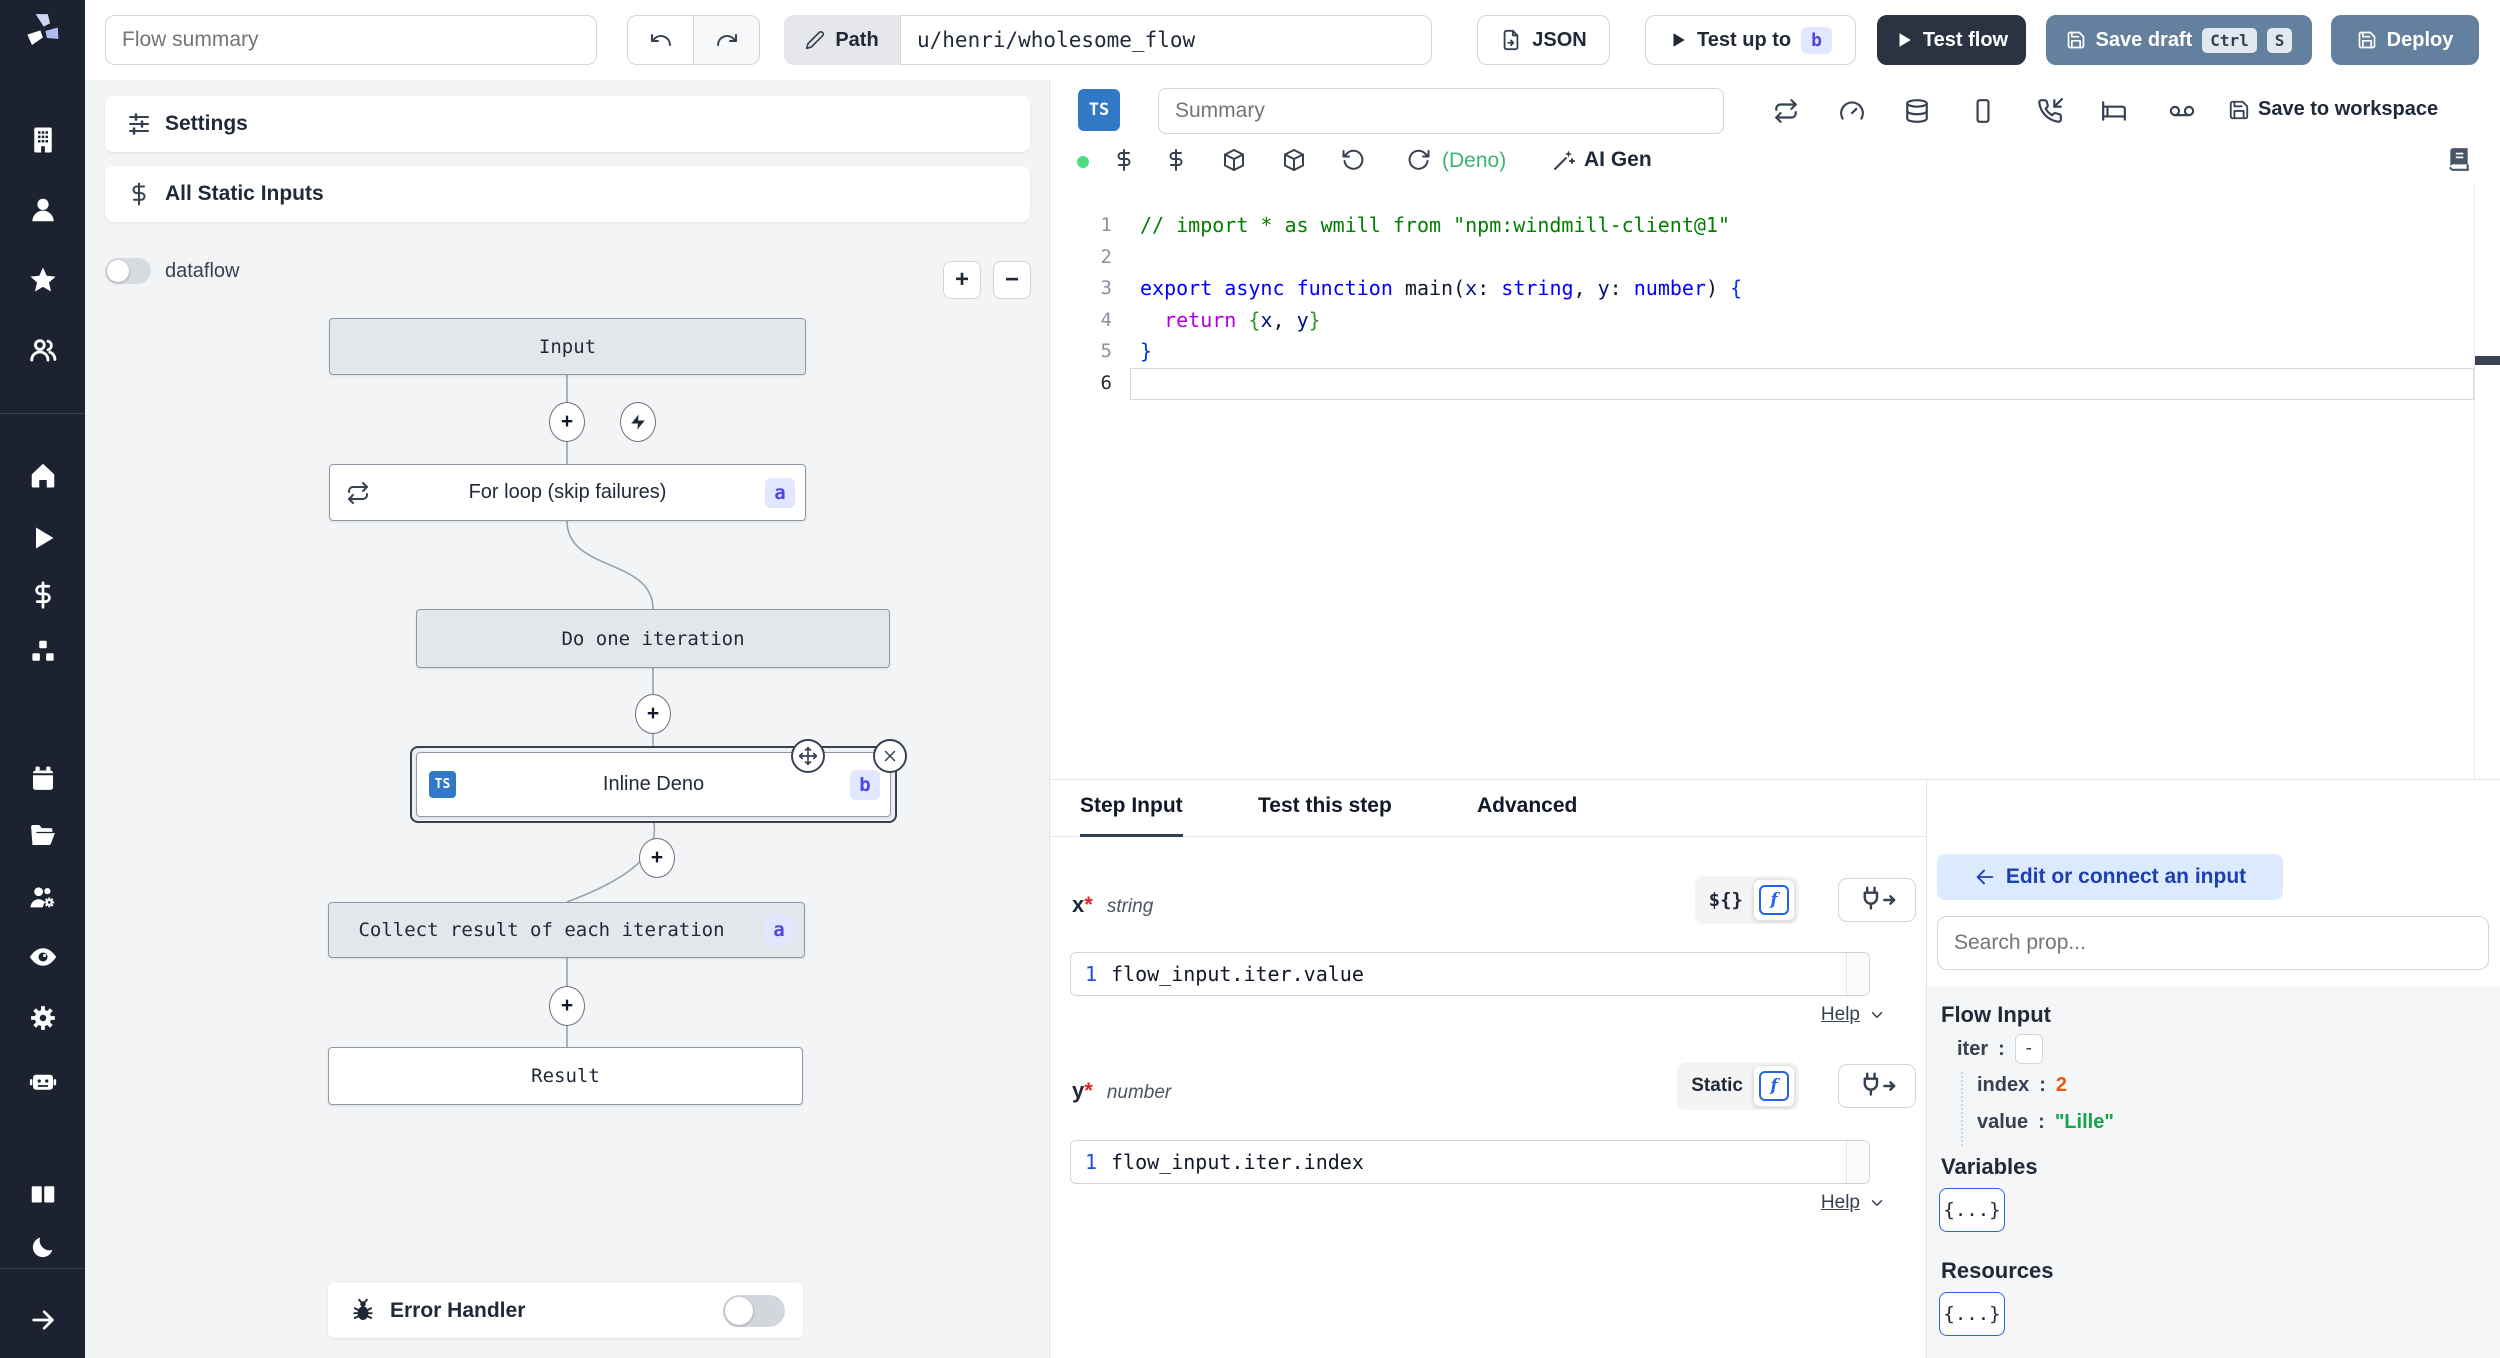 This screenshot has height=1358, width=2500. What do you see at coordinates (1853, 1203) in the screenshot?
I see `field-y-help-link: Help` at bounding box center [1853, 1203].